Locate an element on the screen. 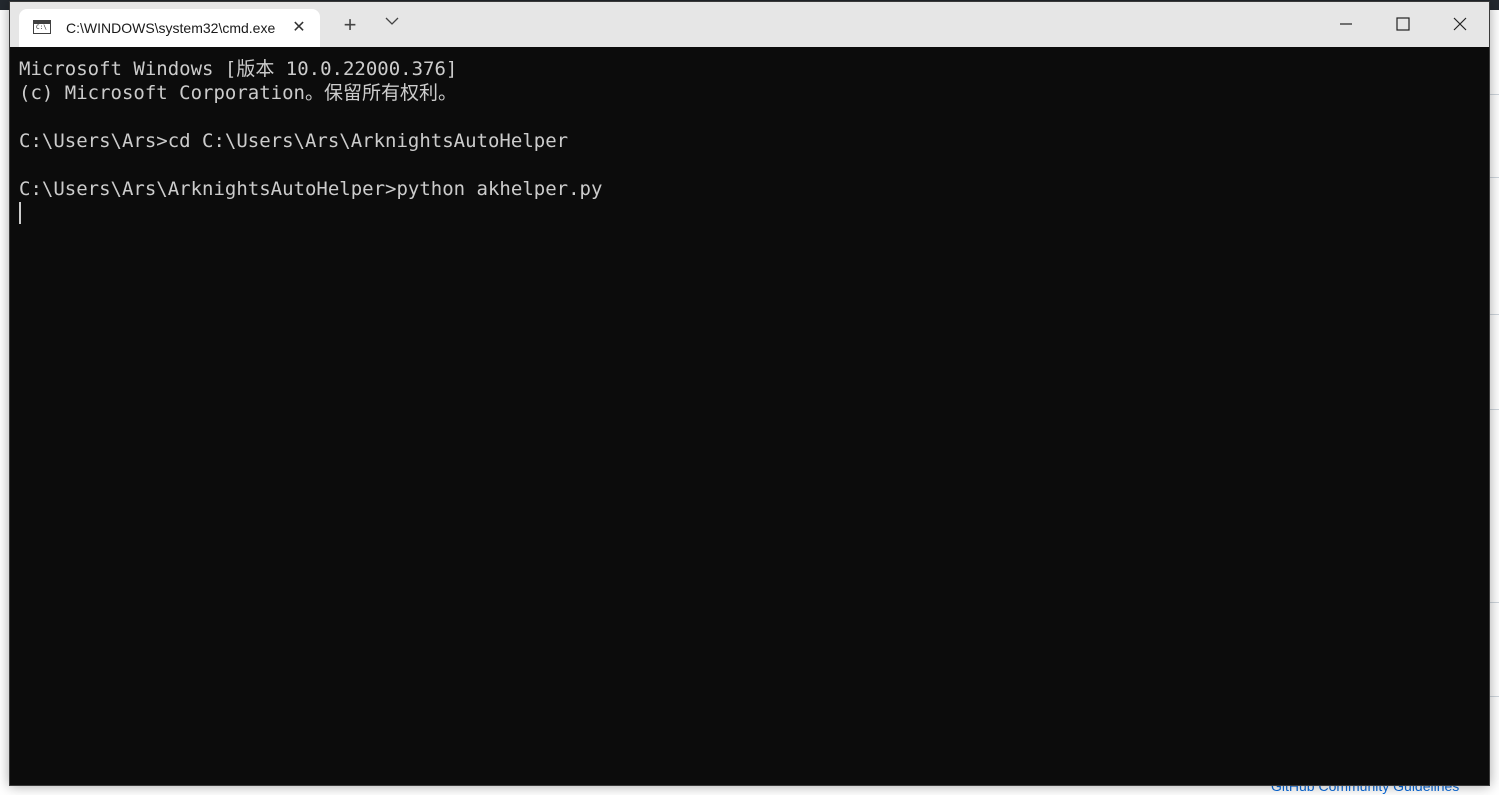  text-cursor is located at coordinates (20, 213).